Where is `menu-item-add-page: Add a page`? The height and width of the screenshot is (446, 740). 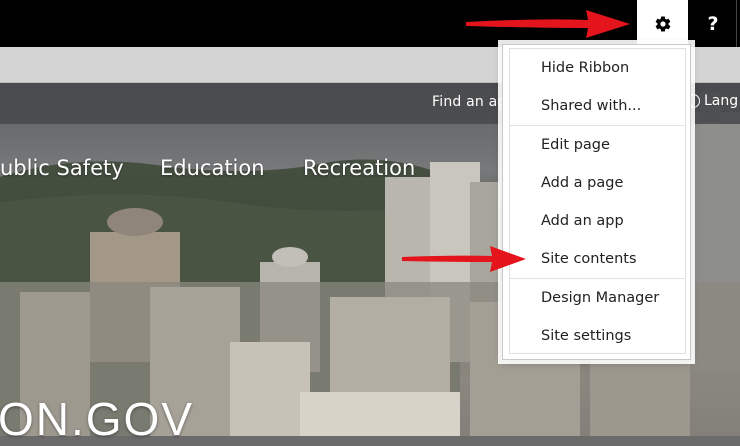
menu-item-add-page: Add a page is located at coordinates (597, 183).